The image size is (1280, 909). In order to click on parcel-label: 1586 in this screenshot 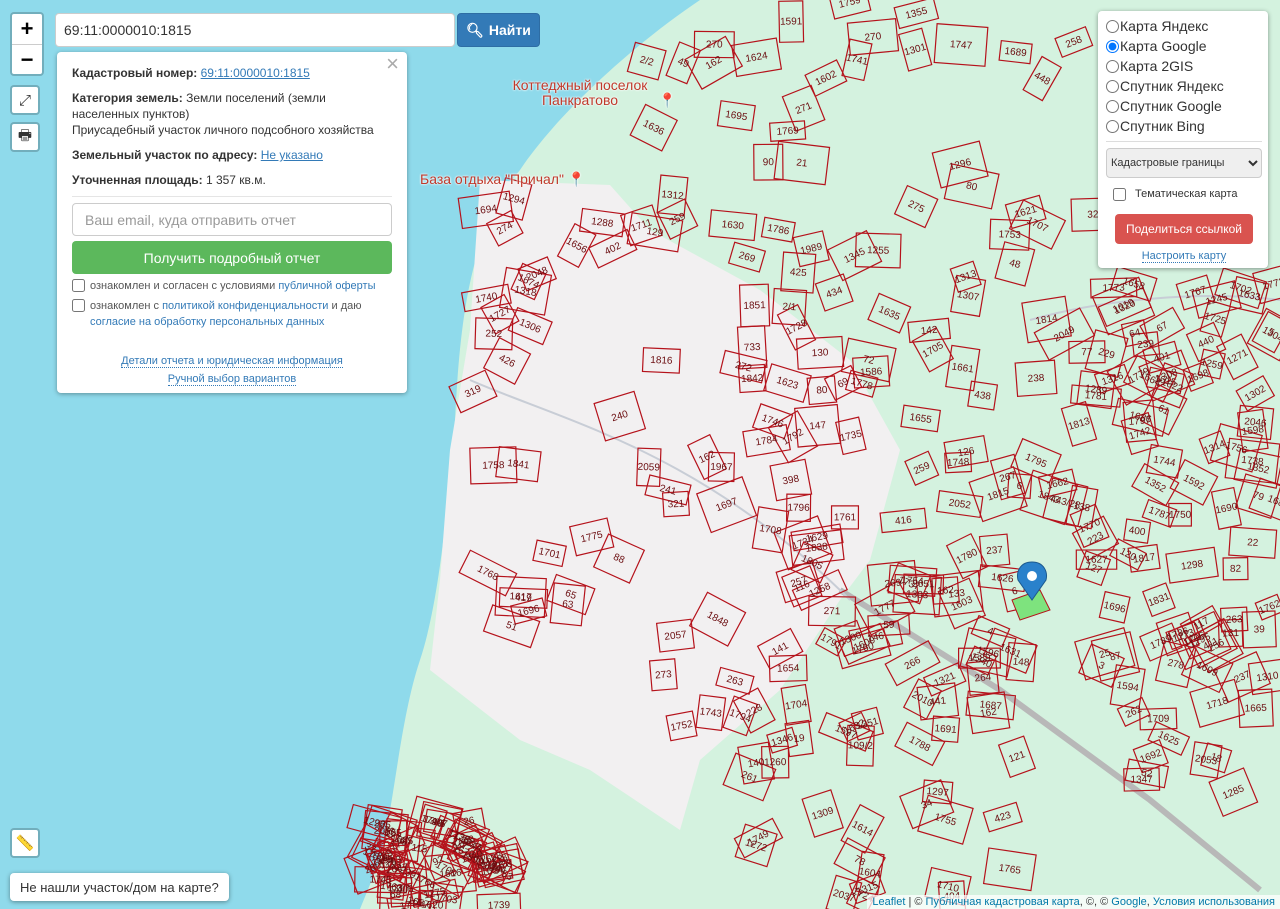, I will do `click(871, 372)`.